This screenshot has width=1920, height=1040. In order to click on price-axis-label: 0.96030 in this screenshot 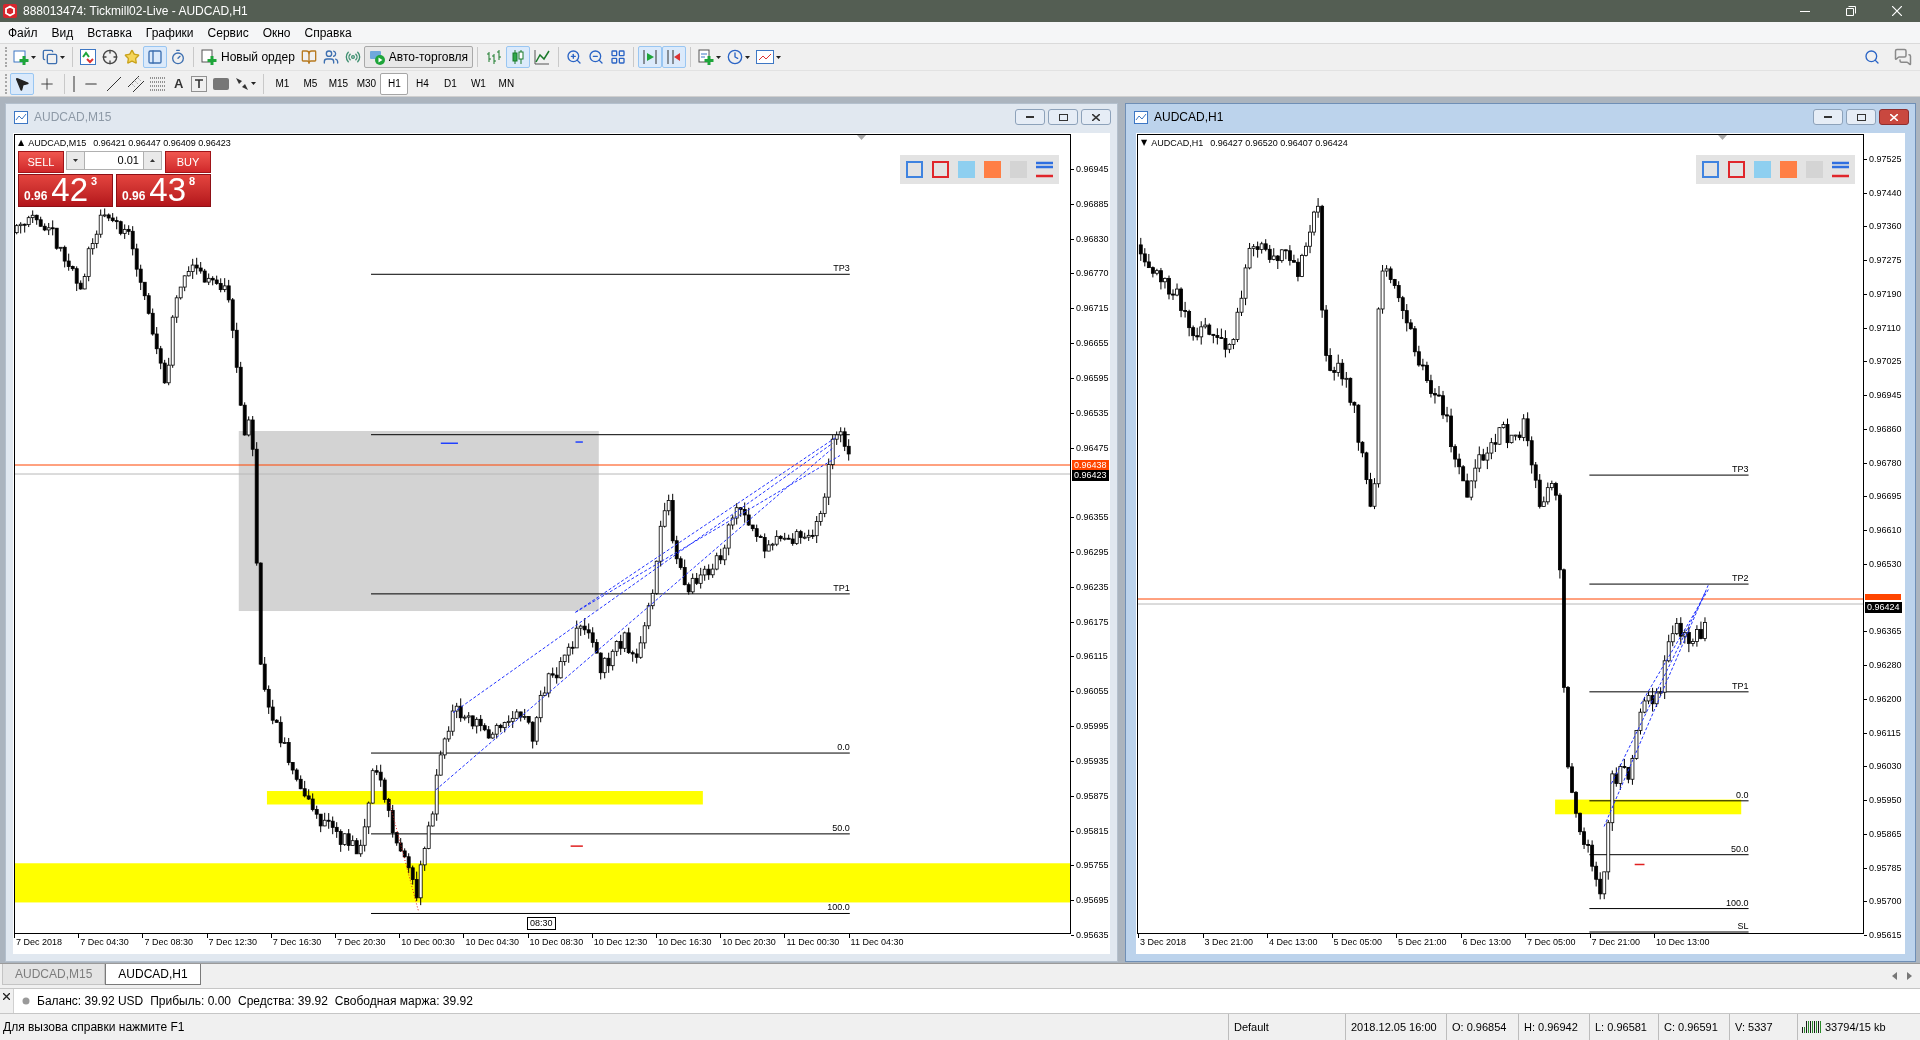, I will do `click(1885, 766)`.